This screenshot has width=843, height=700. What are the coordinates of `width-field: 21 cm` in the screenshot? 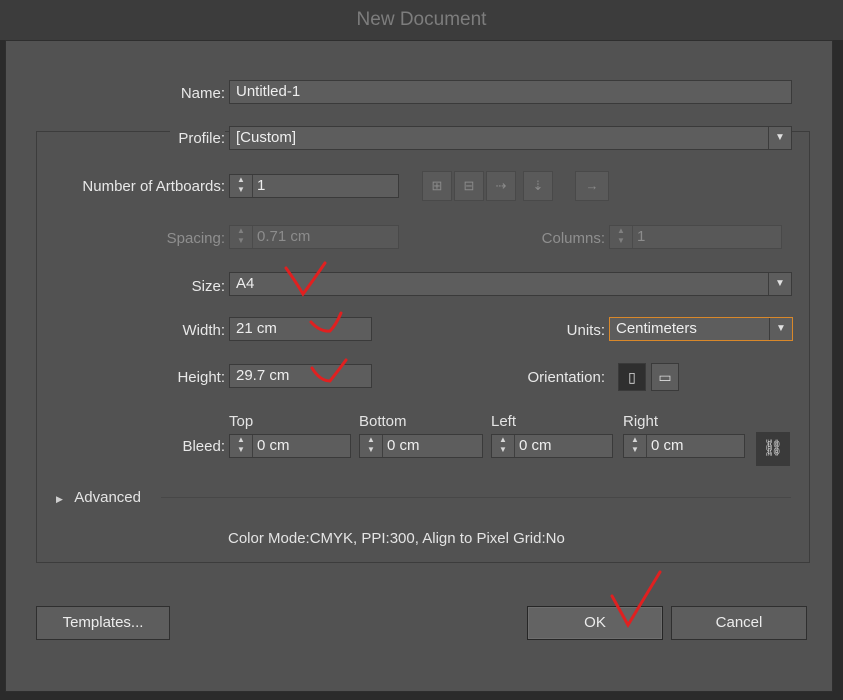 It's located at (300, 329).